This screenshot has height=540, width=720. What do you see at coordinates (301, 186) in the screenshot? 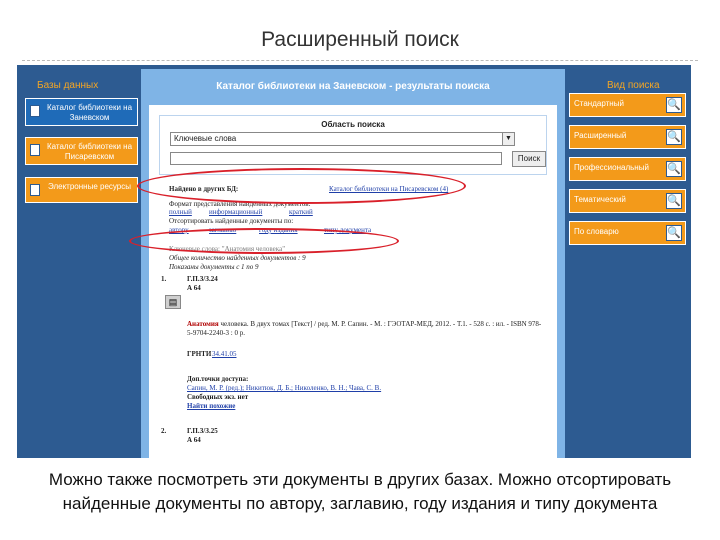
I see `highlight-other-db` at bounding box center [301, 186].